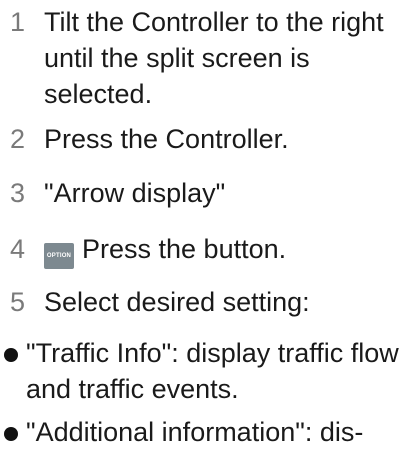 This screenshot has height=450, width=417. What do you see at coordinates (135, 193) in the screenshot?
I see `step-text: "Arrow display"` at bounding box center [135, 193].